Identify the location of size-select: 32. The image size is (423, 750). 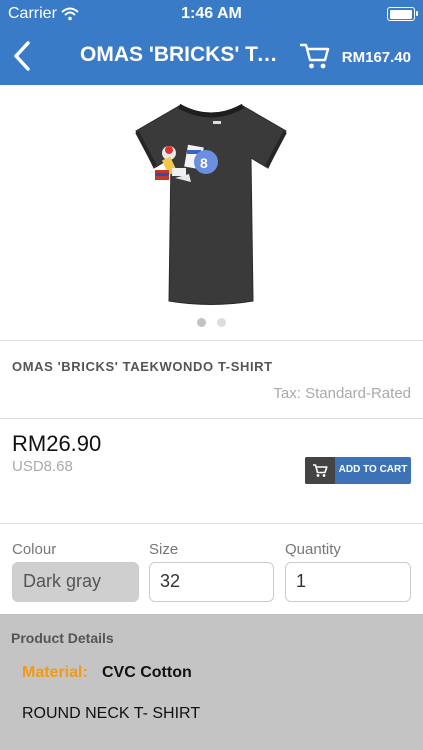
(211, 582).